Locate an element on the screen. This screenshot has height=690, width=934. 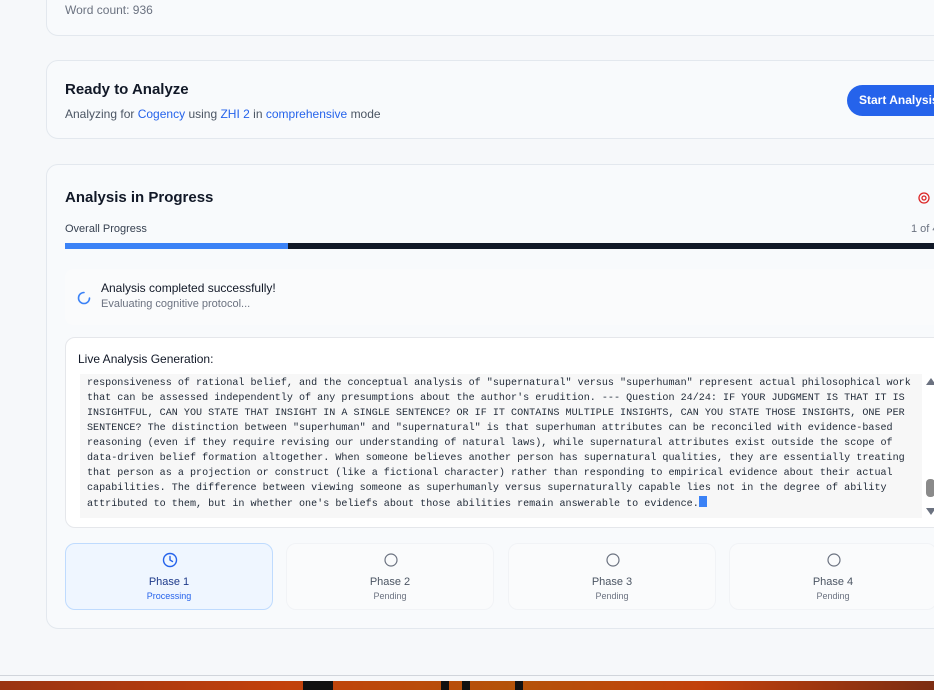
ready-title: Ready to Analyze is located at coordinates (127, 89).